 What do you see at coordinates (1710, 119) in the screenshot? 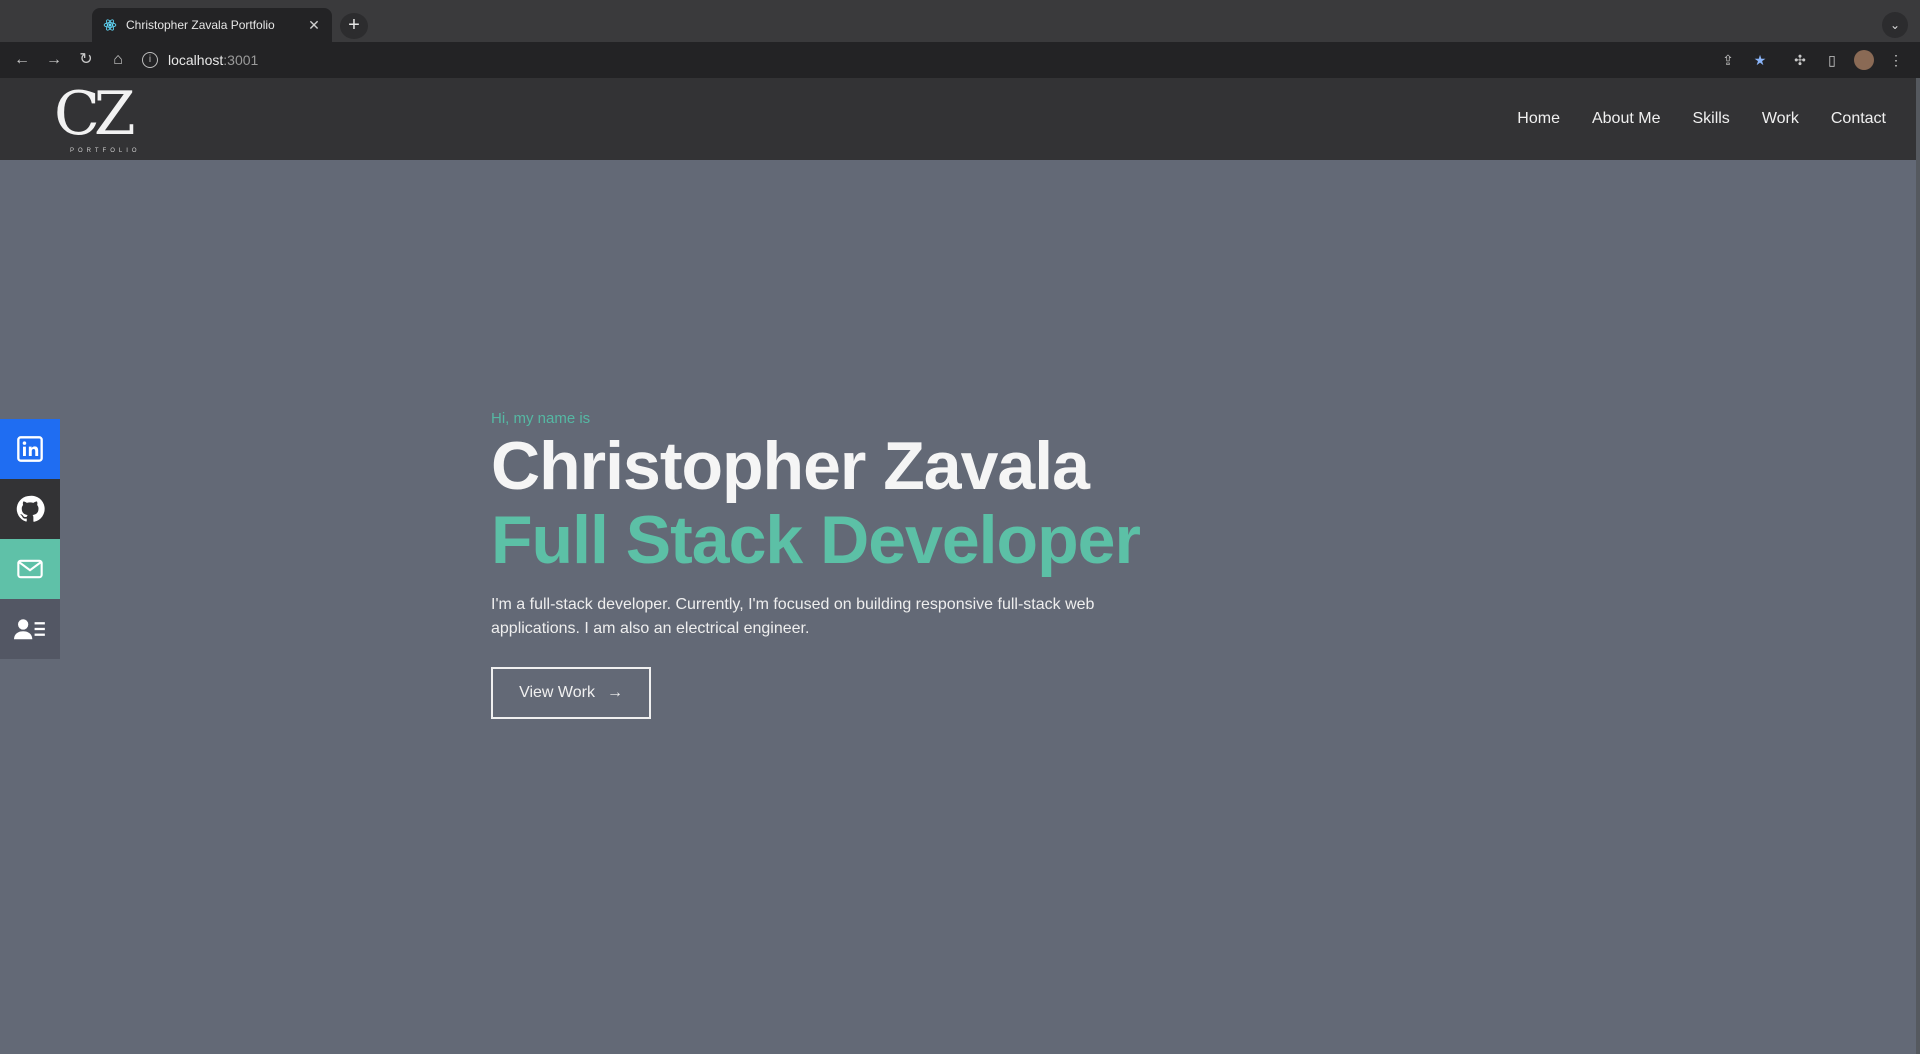
I see `nav-skills: Skills` at bounding box center [1710, 119].